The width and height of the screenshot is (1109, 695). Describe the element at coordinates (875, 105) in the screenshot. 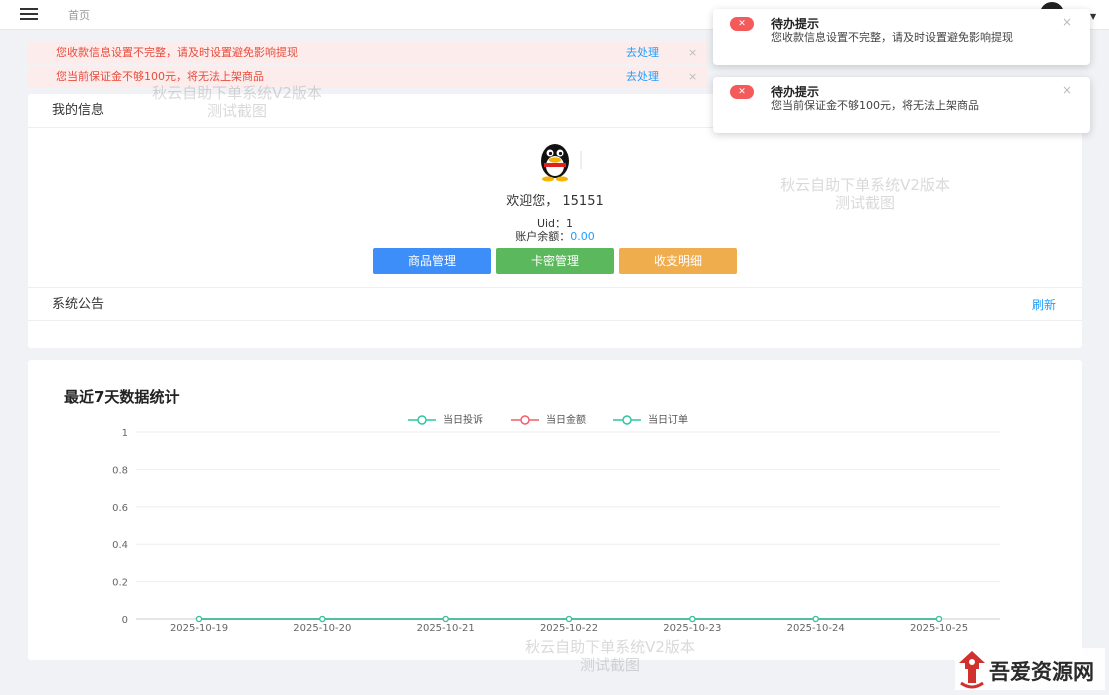

I see `toast-body: 您当前保证金不够100元，将无法上架商品` at that location.